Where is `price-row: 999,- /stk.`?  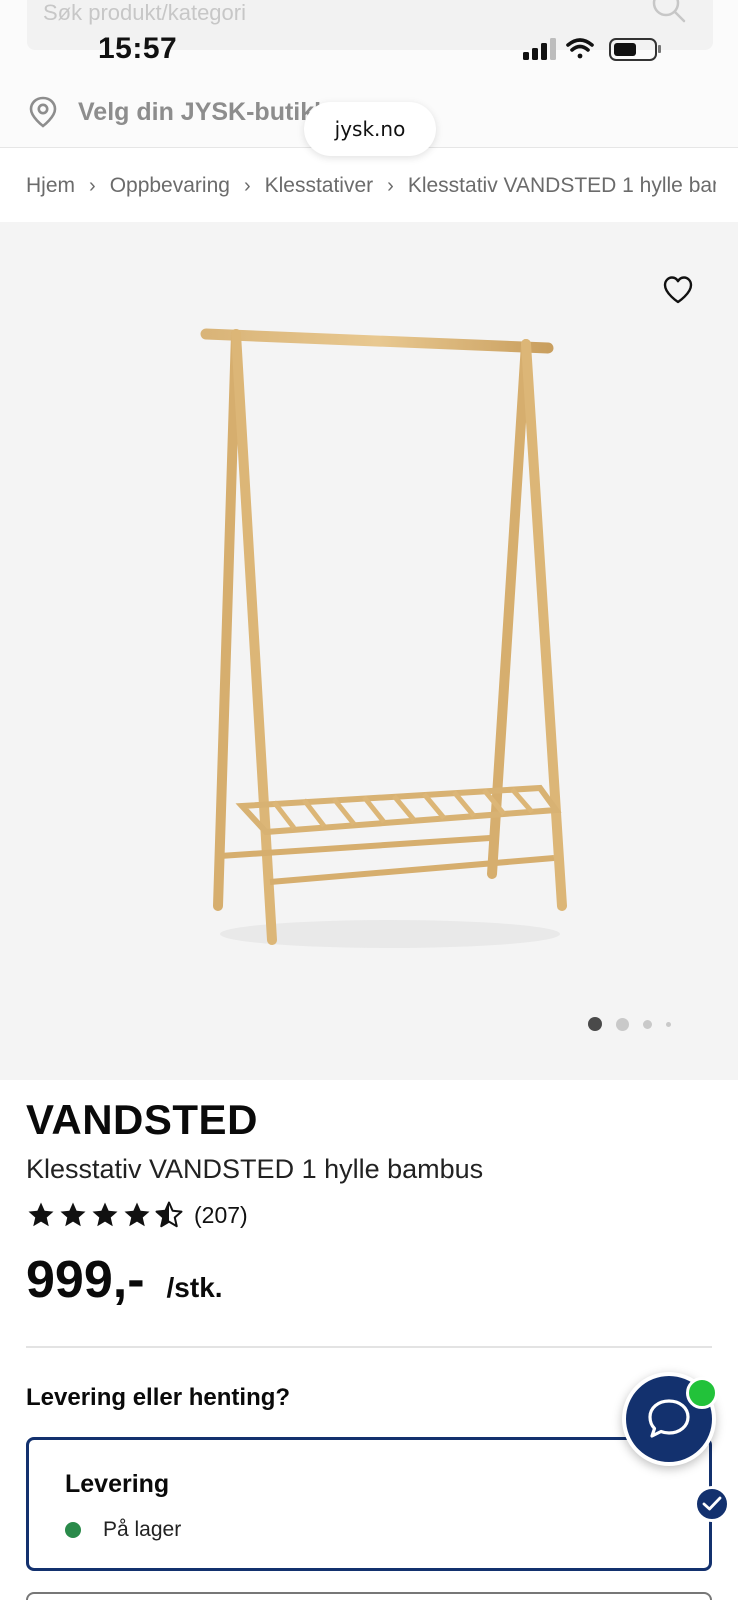 price-row: 999,- /stk. is located at coordinates (124, 1280).